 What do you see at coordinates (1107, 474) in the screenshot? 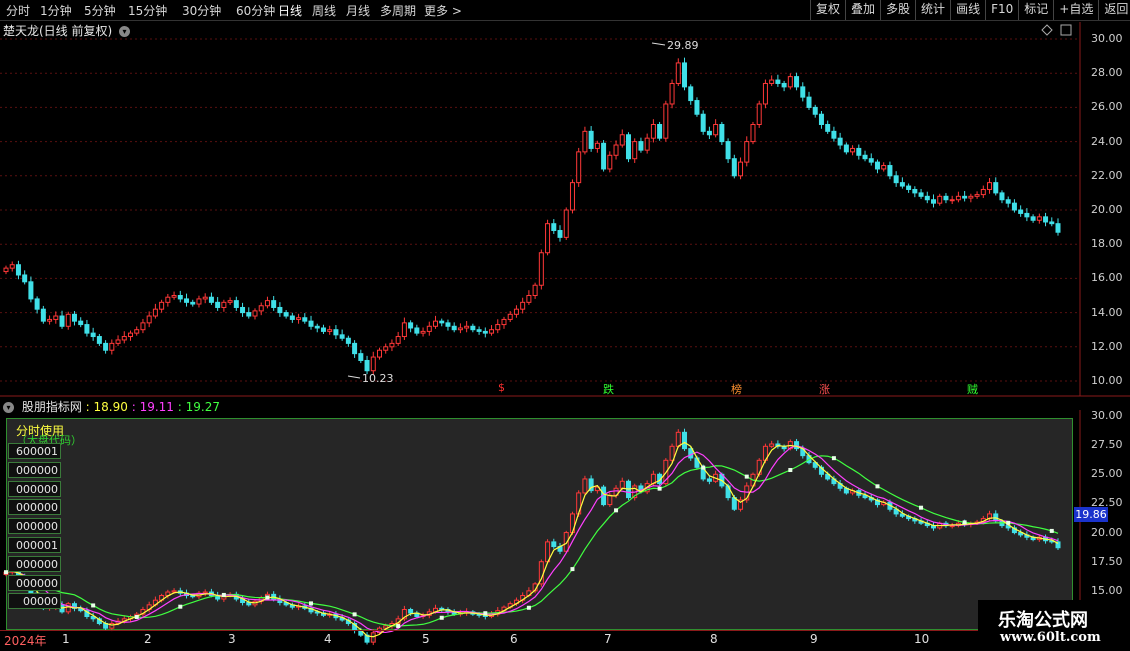
I see `indicator-y-tick: 25.00` at bounding box center [1107, 474].